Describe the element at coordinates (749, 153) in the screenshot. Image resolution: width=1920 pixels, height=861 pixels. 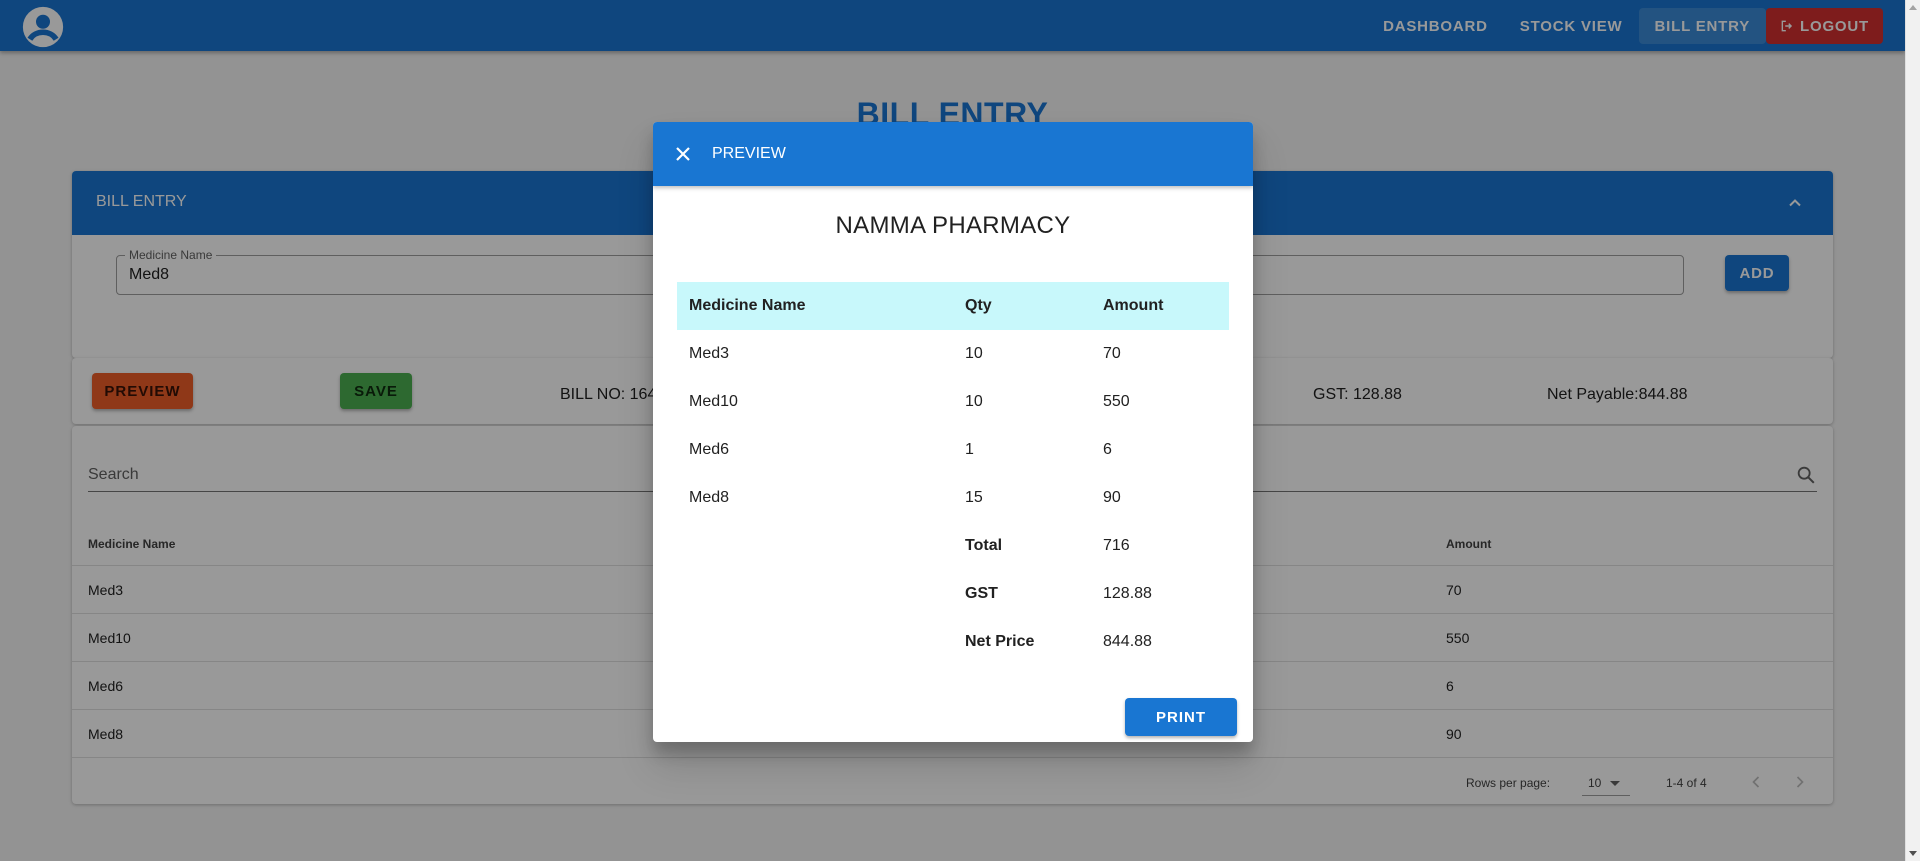
I see `preview-dialog-title: PREVIEW` at that location.